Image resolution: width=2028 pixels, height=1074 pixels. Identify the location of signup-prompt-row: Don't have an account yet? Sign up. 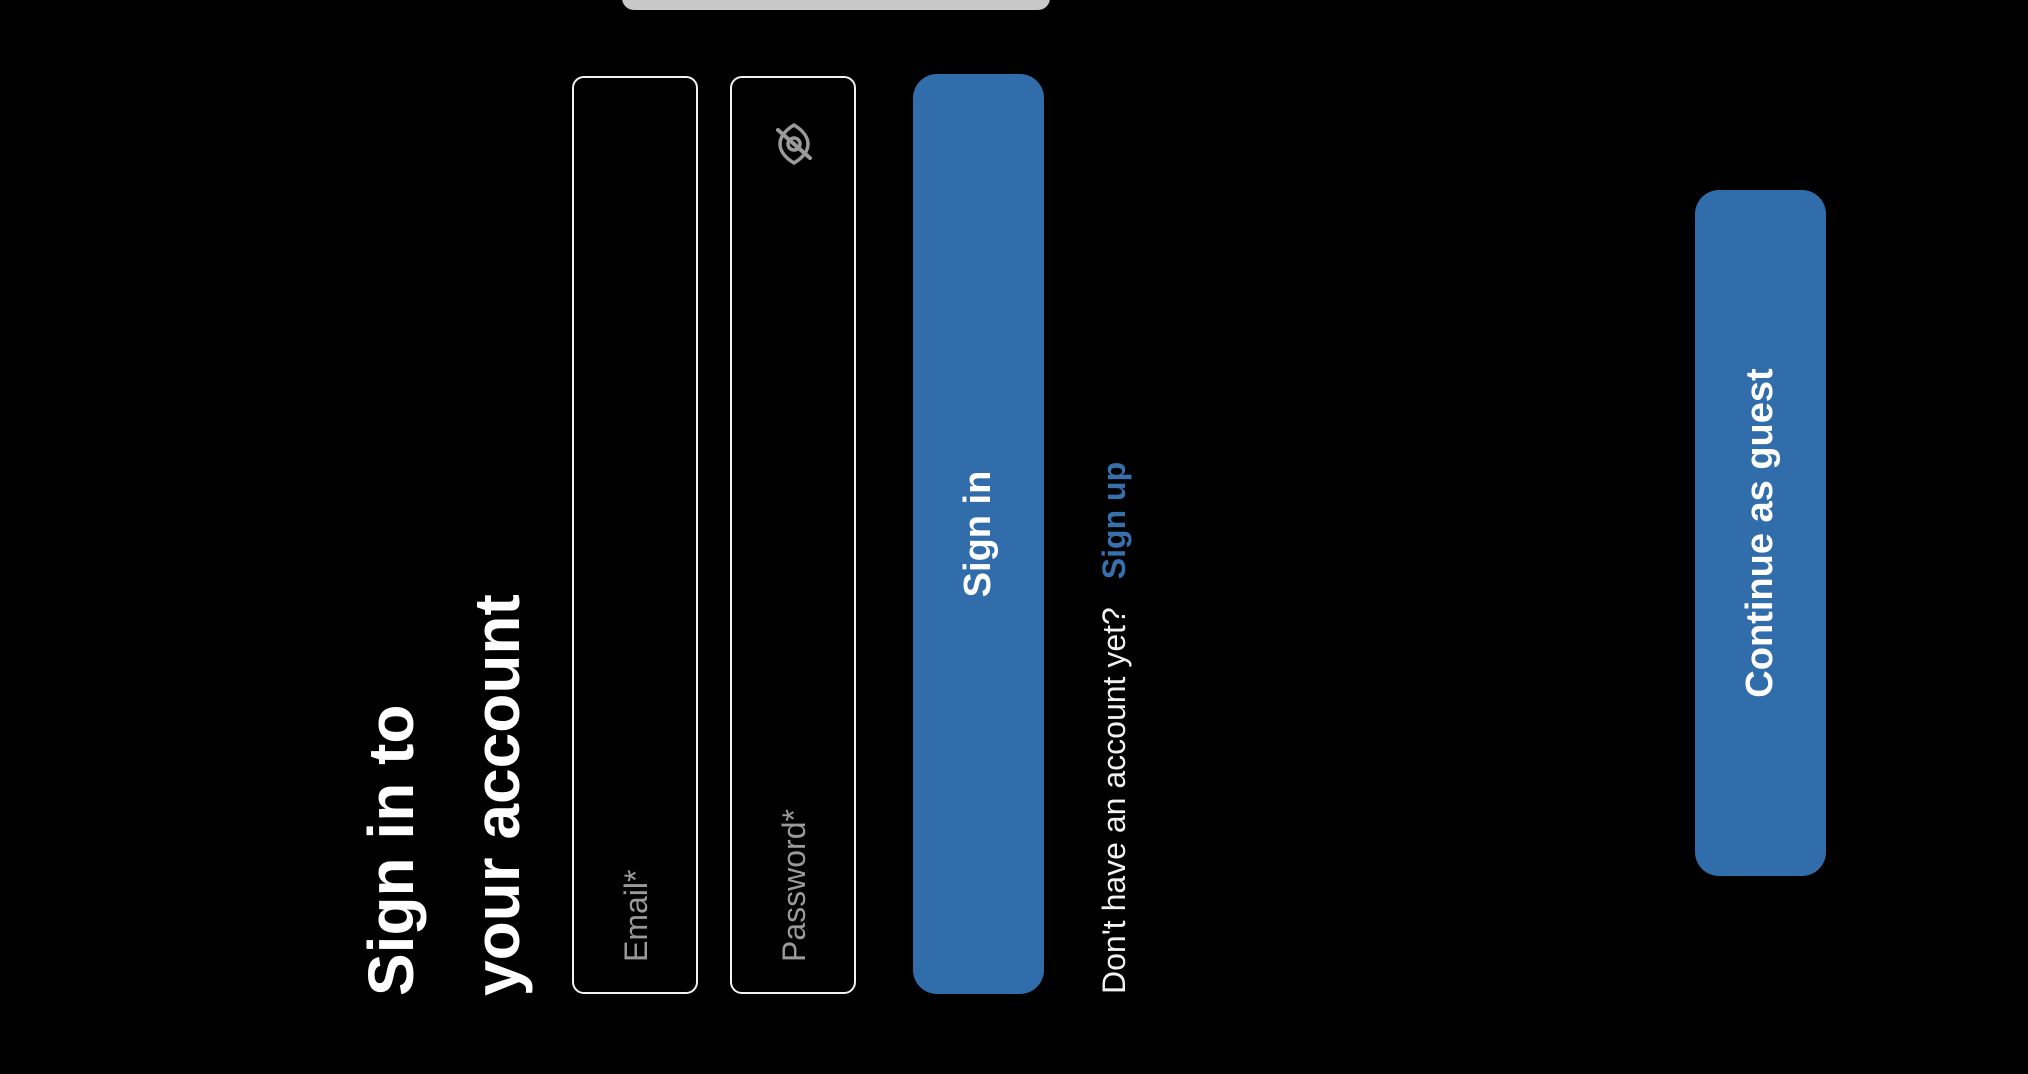
(1114, 728).